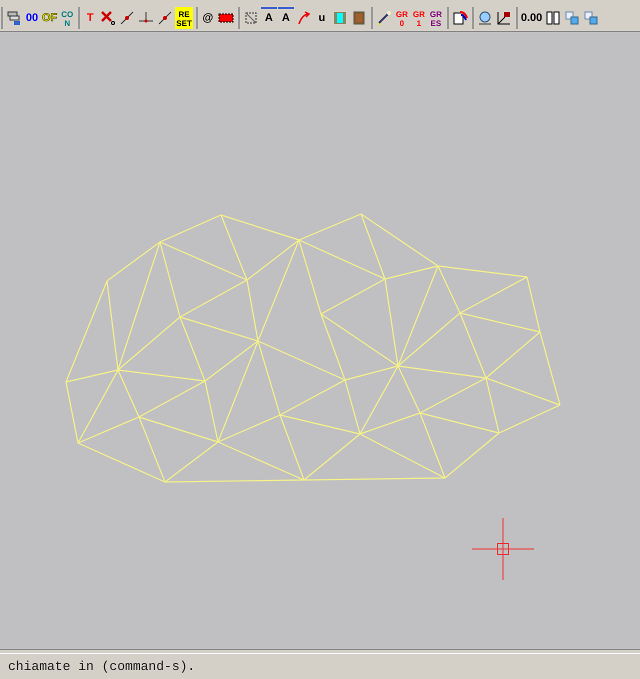 The image size is (640, 679). Describe the element at coordinates (184, 17) in the screenshot. I see `toolbar-button: RE SET` at that location.